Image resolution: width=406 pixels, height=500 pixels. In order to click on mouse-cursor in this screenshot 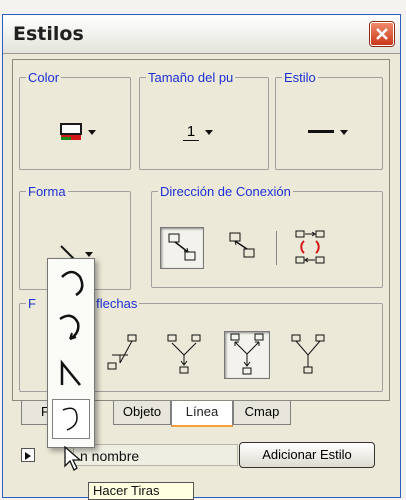, I will do `click(73, 461)`.